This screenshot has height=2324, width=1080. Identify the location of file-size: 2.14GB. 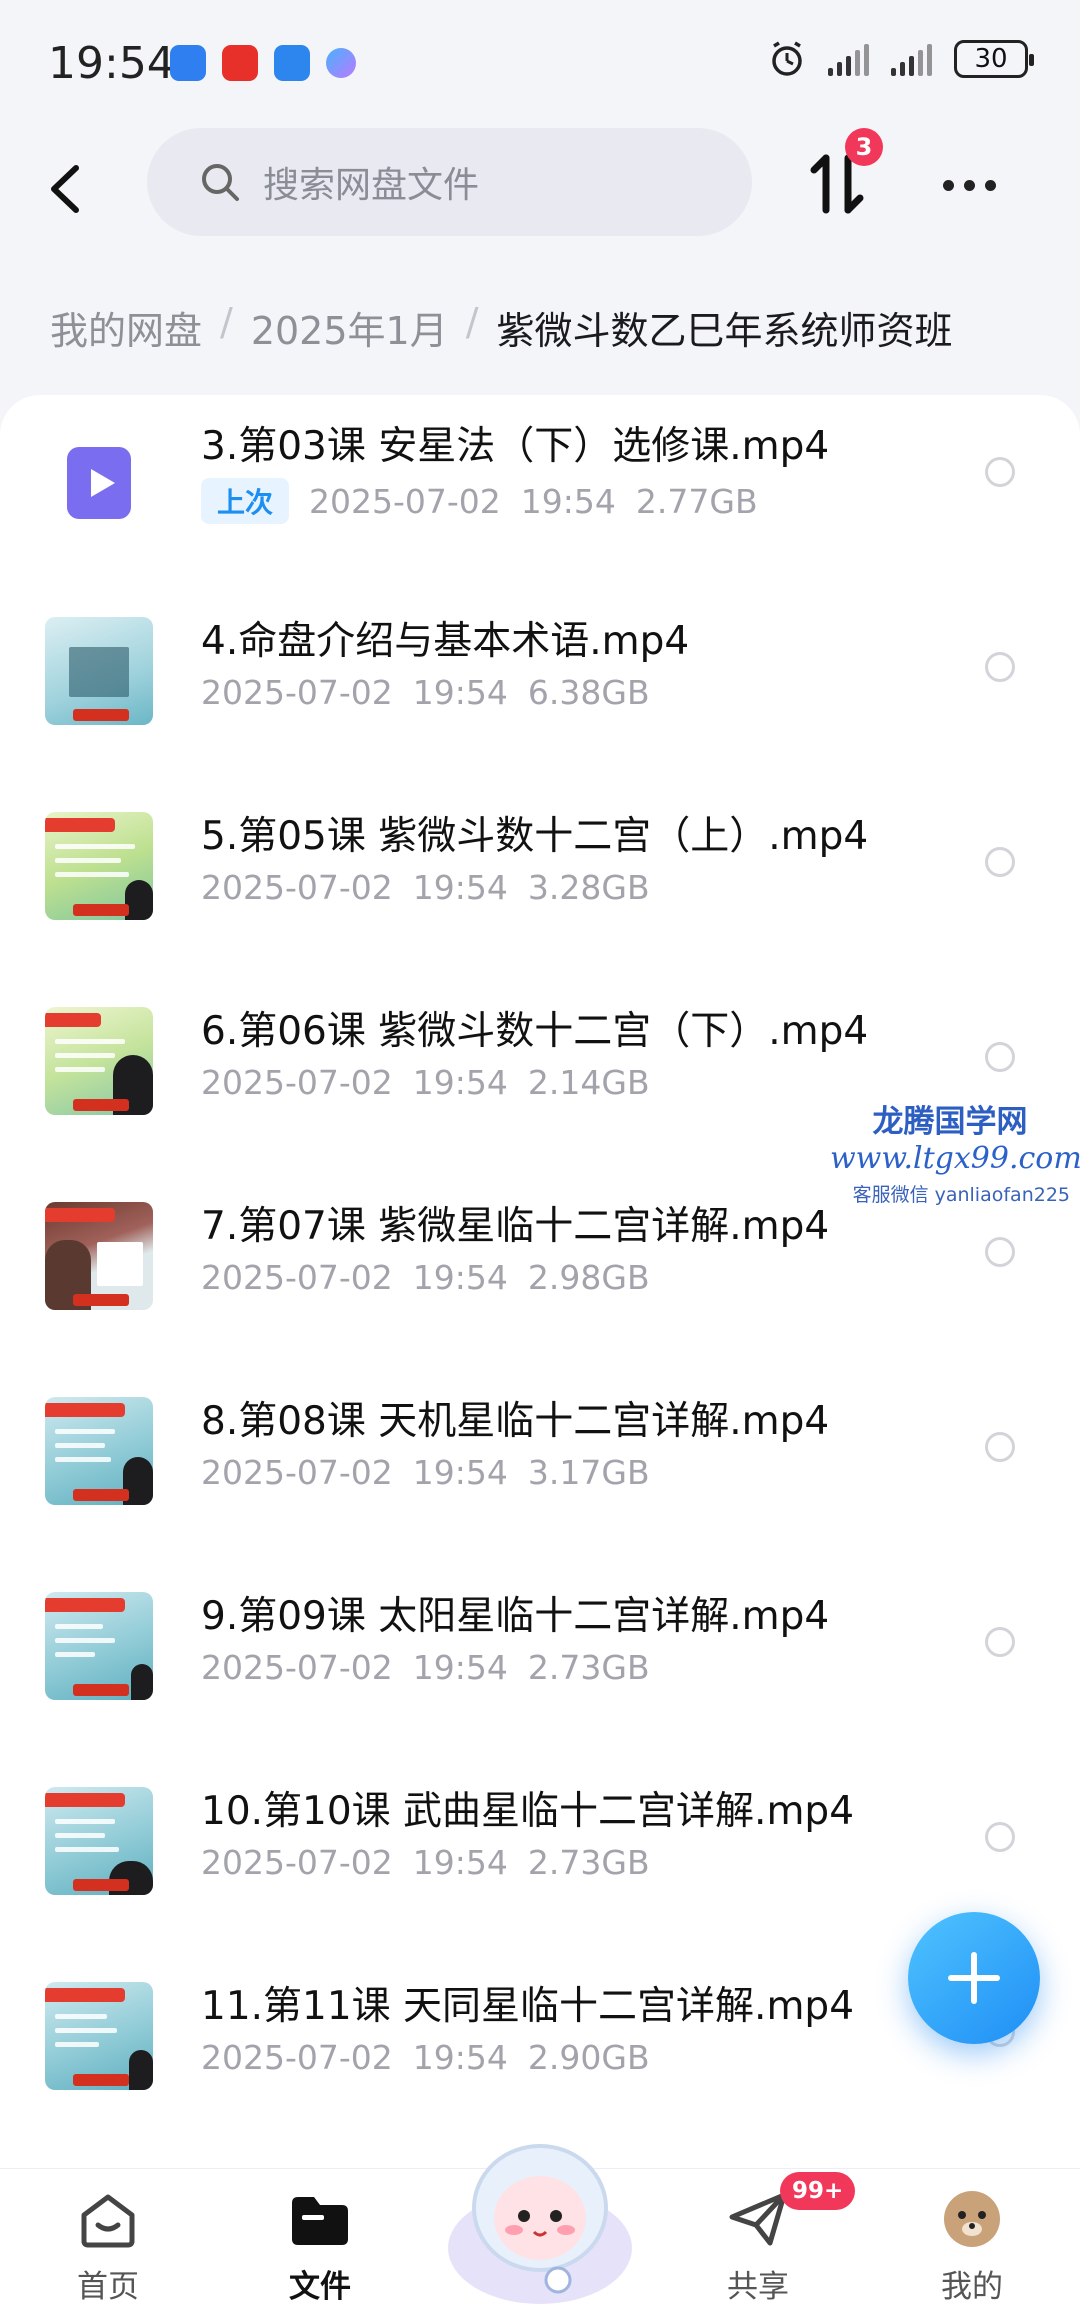
(588, 1082).